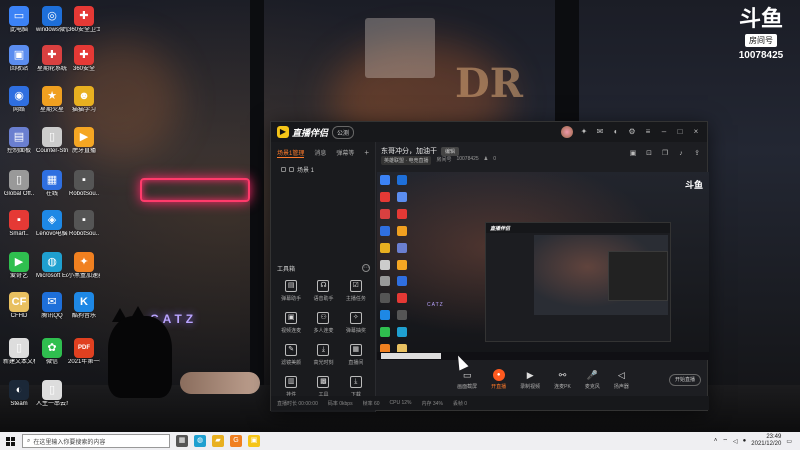 This screenshot has width=800, height=450. I want to click on status-item: 内存 34%, so click(432, 403).